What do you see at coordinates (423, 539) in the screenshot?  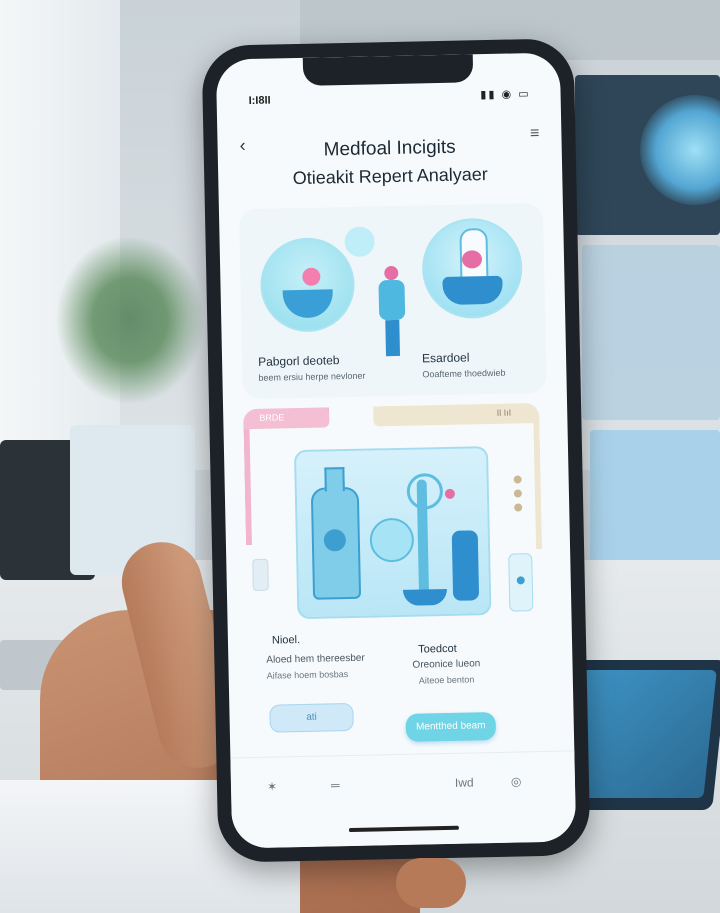 I see `microscope-icon` at bounding box center [423, 539].